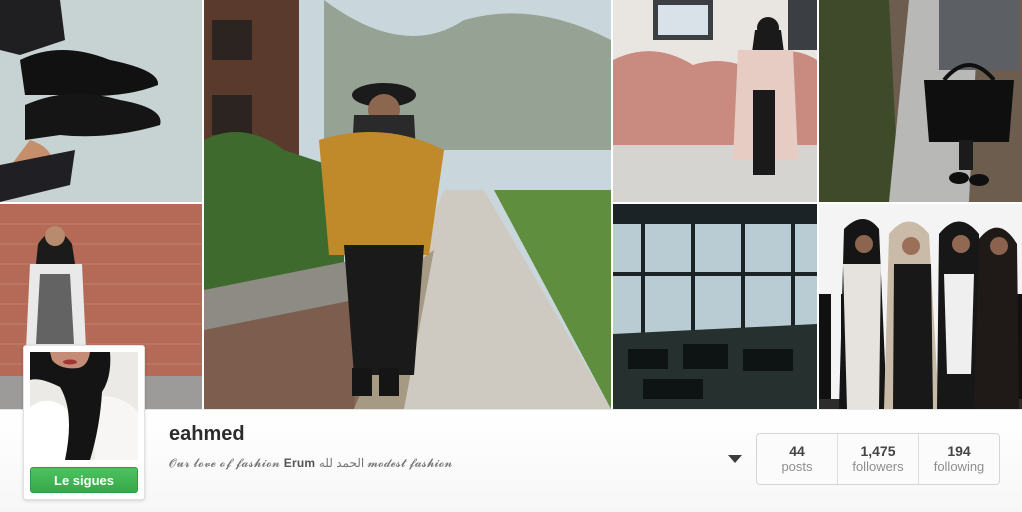 Image resolution: width=1022 pixels, height=512 pixels. What do you see at coordinates (959, 451) in the screenshot?
I see `stat-following-value: 194` at bounding box center [959, 451].